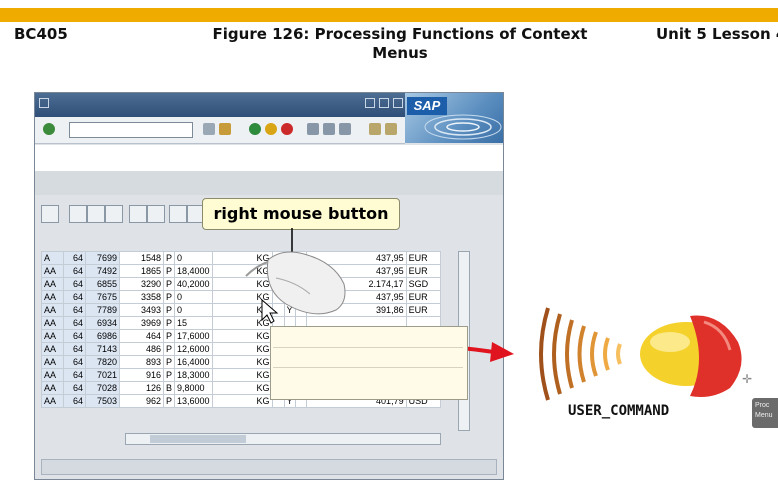 This screenshot has height=500, width=778. Describe the element at coordinates (369, 363) in the screenshot. I see `context-menu` at that location.